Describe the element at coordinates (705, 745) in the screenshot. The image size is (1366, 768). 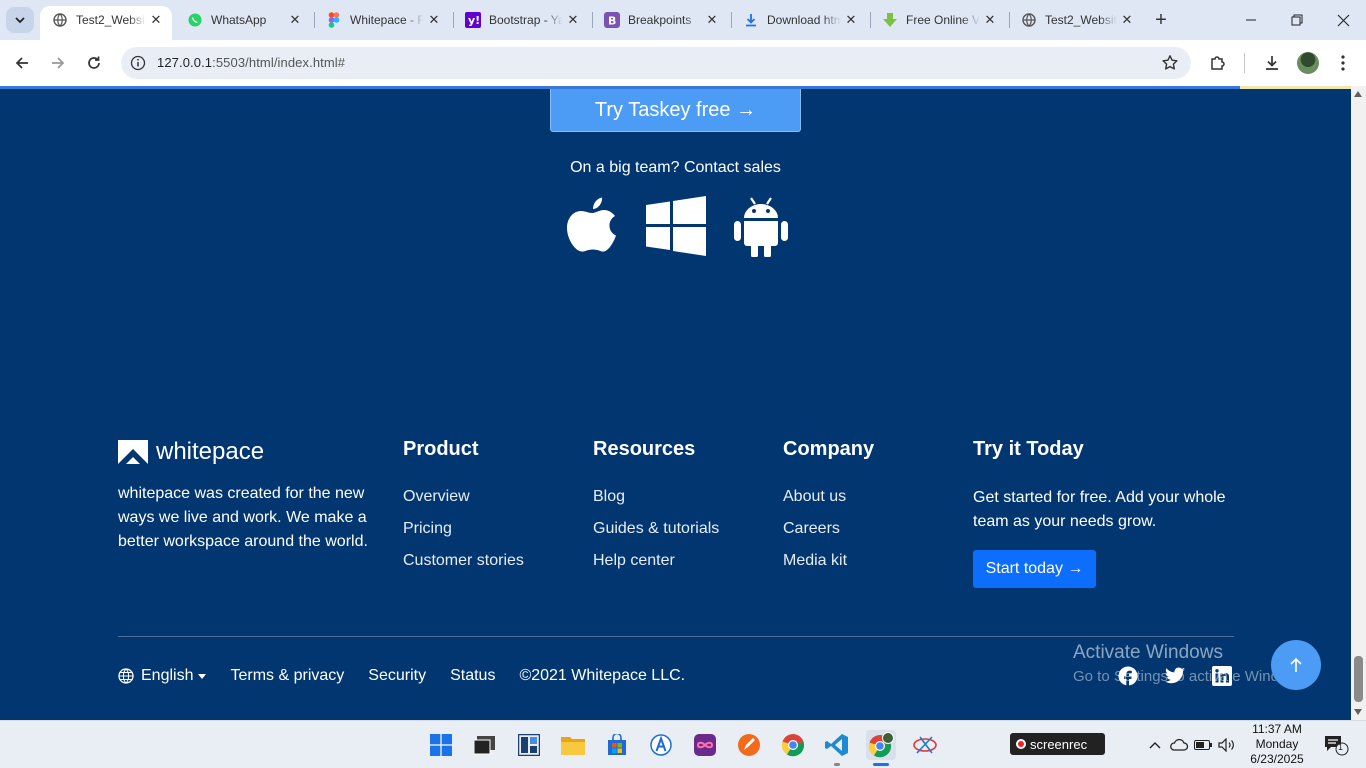
I see `app-infinity-button` at that location.